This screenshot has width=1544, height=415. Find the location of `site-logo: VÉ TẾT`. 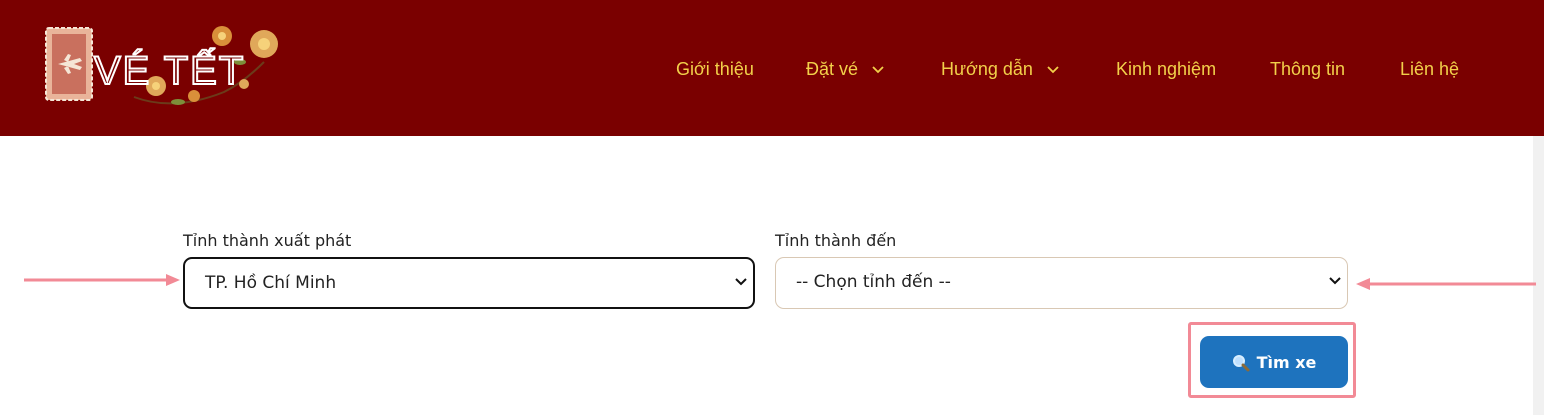

site-logo: VÉ TẾT is located at coordinates (164, 67).